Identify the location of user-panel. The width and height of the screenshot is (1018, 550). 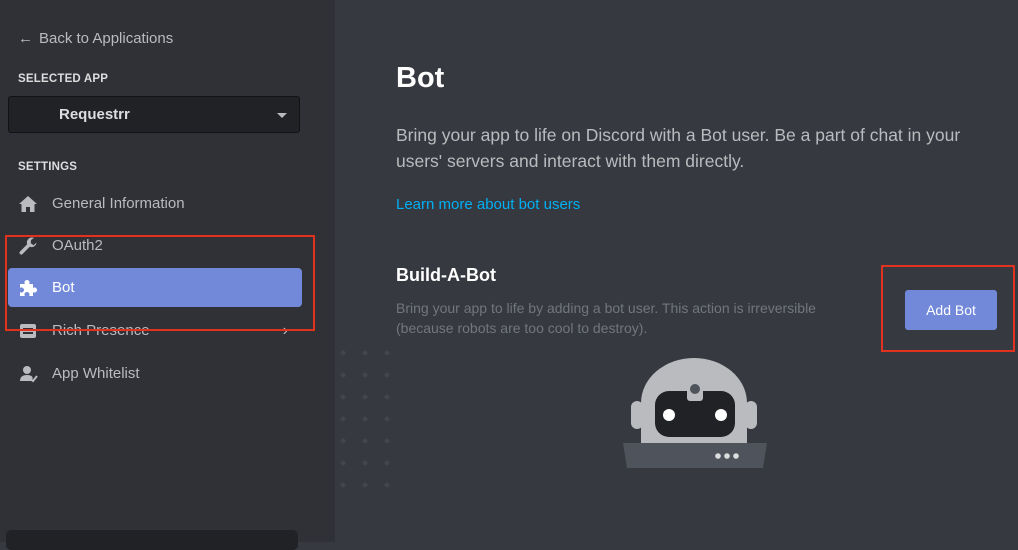
(152, 540).